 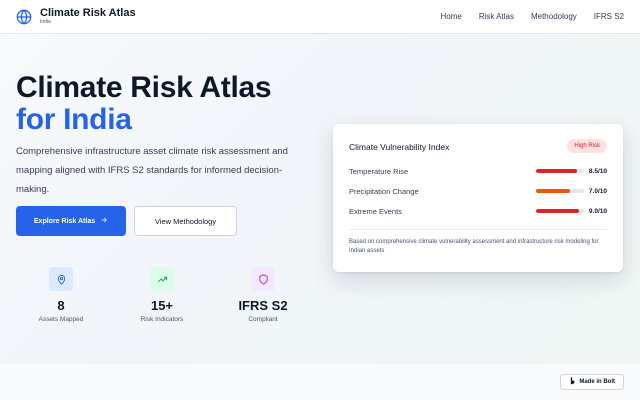 I want to click on stat-label: Compliant, so click(x=263, y=319).